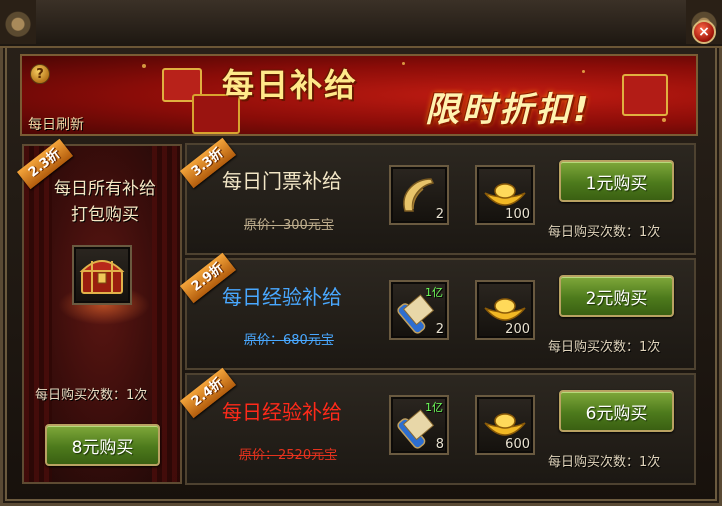  What do you see at coordinates (40, 74) in the screenshot?
I see `help-button: ?` at bounding box center [40, 74].